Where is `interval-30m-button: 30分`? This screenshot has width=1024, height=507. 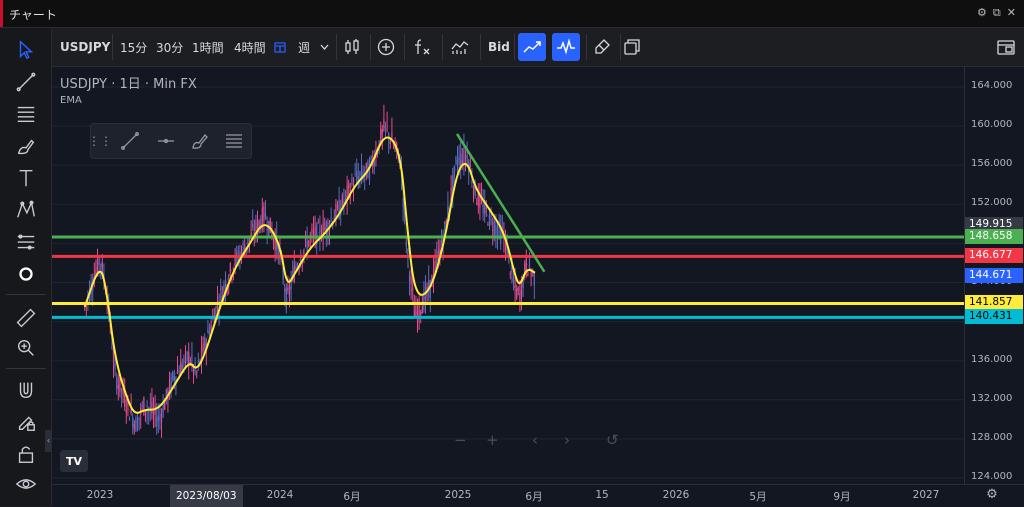 interval-30m-button: 30分 is located at coordinates (169, 47).